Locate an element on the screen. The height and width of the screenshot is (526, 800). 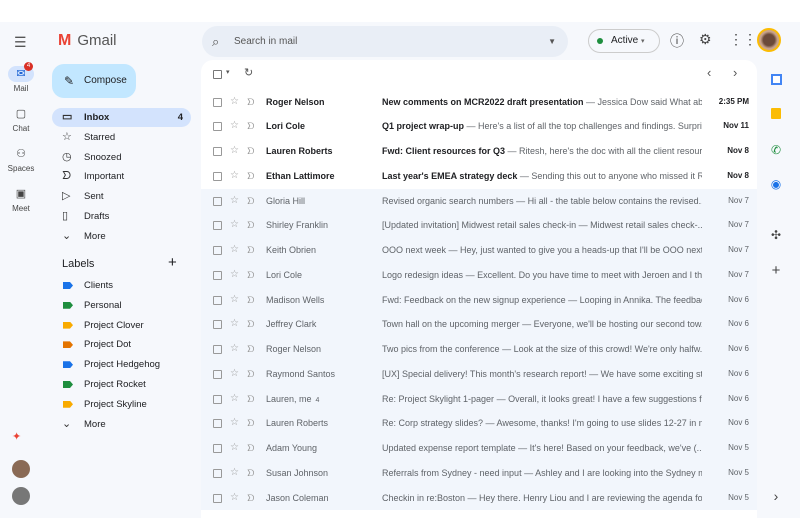
label-personal: Personal is located at coordinates (121, 305).